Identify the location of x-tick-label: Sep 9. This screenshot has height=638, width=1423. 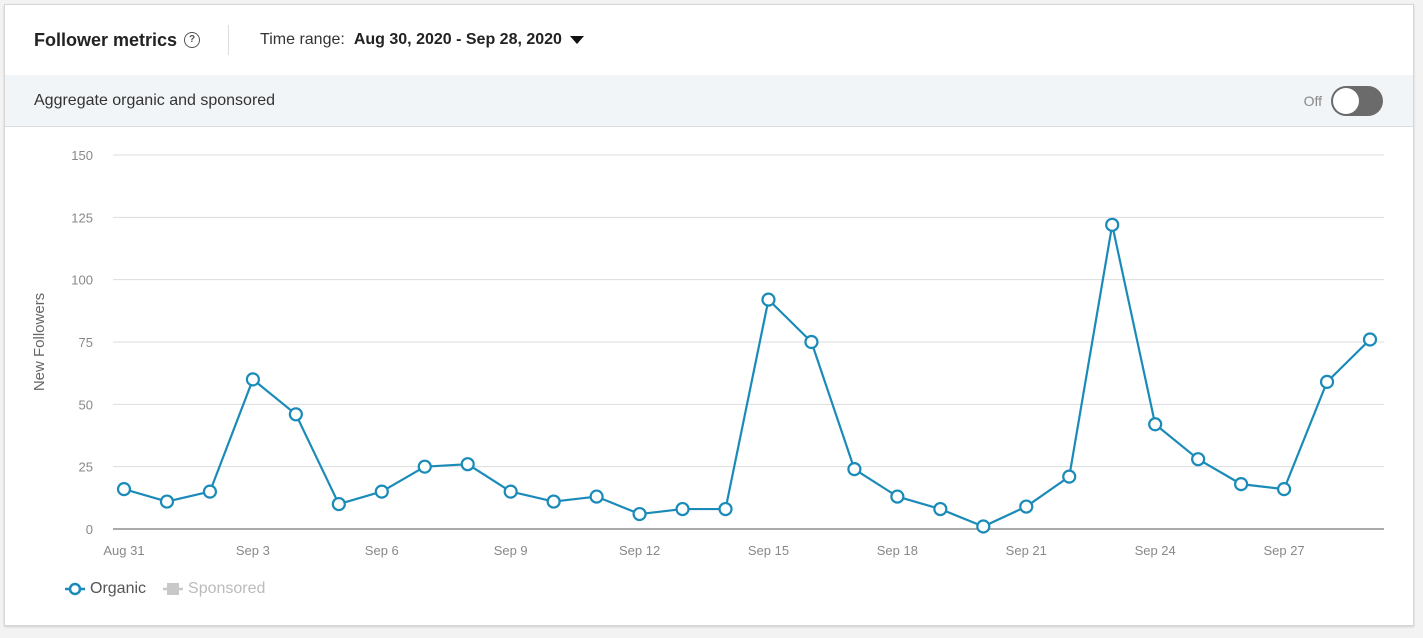
(511, 550).